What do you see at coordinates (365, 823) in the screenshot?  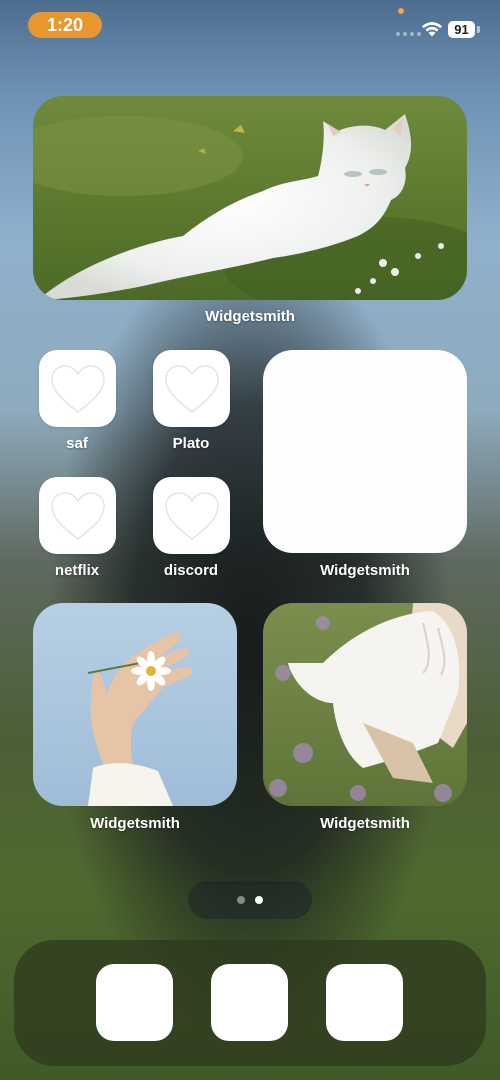 I see `blouse-widget-label: Widgetsmith` at bounding box center [365, 823].